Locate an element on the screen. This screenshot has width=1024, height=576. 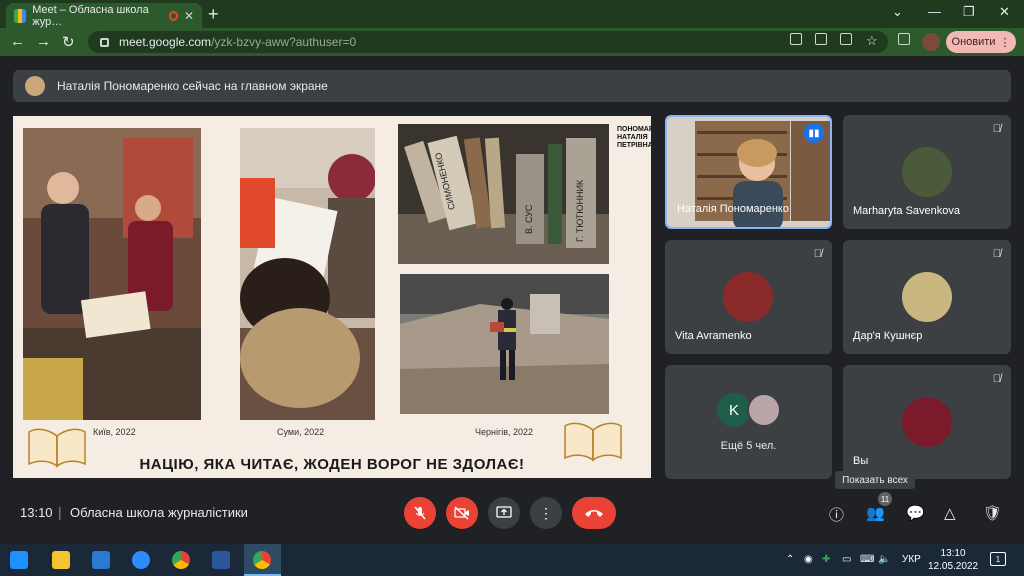
chrome-active-taskbar-item is located at coordinates (262, 560).